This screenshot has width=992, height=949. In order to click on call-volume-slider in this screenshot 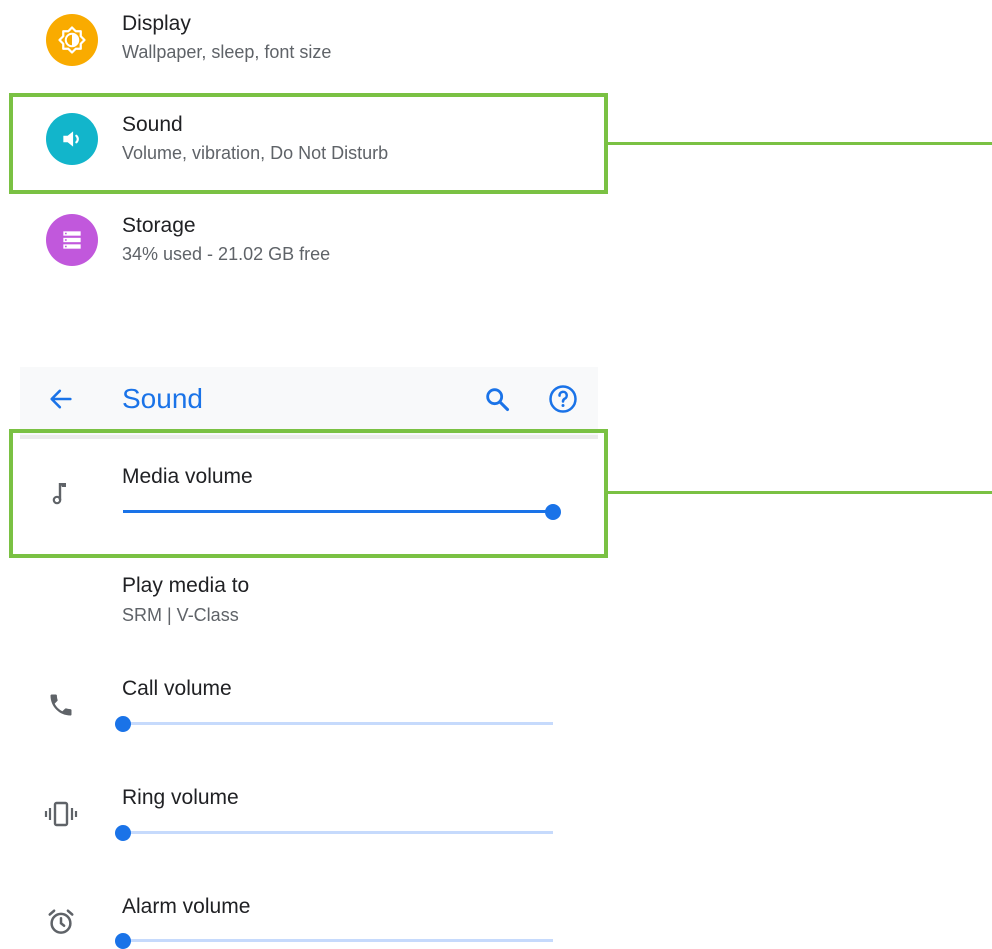, I will do `click(334, 724)`.